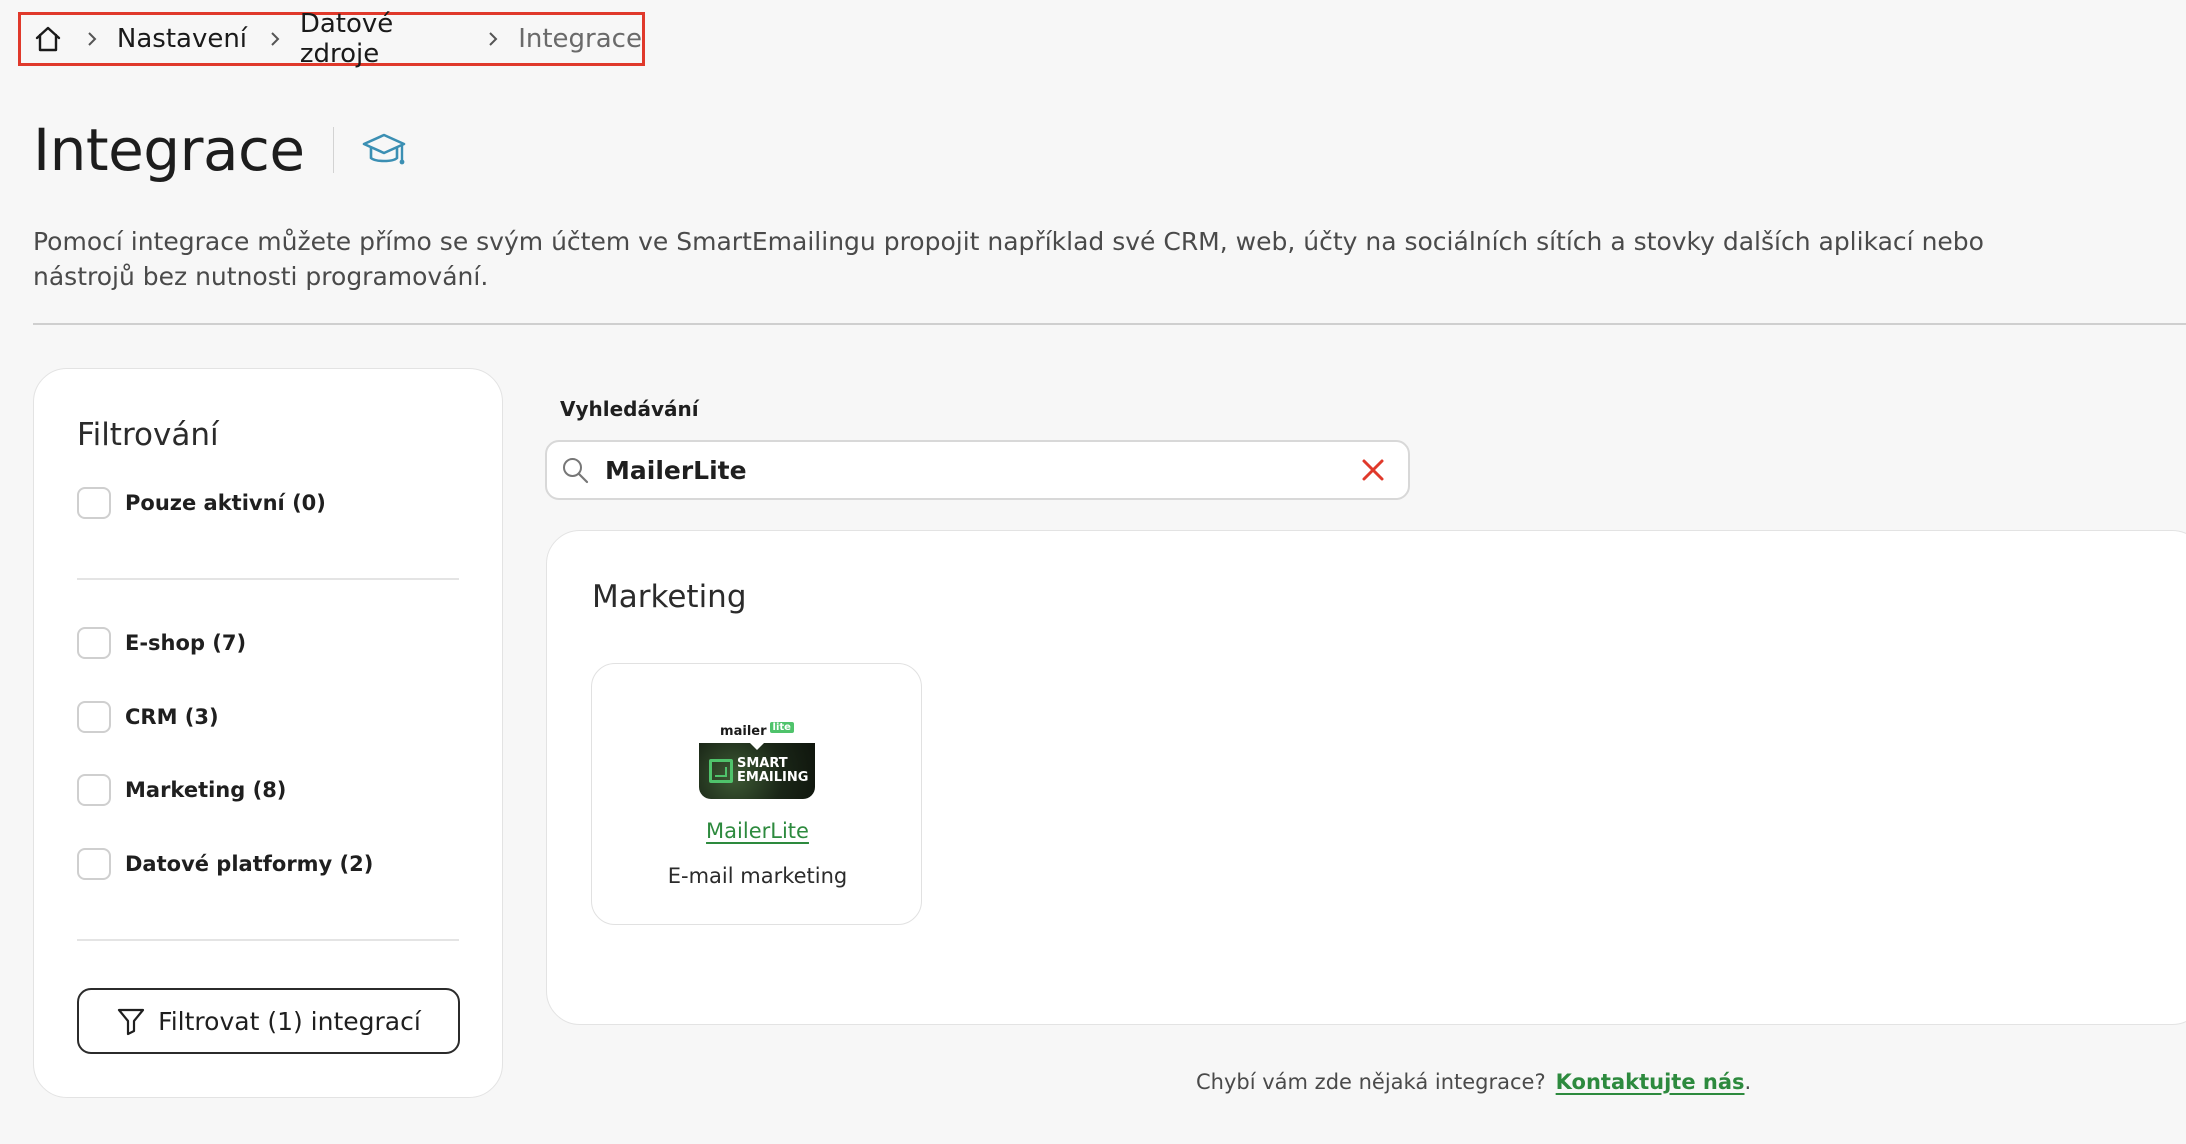 This screenshot has height=1144, width=2186. What do you see at coordinates (333, 150) in the screenshot?
I see `title-divider` at bounding box center [333, 150].